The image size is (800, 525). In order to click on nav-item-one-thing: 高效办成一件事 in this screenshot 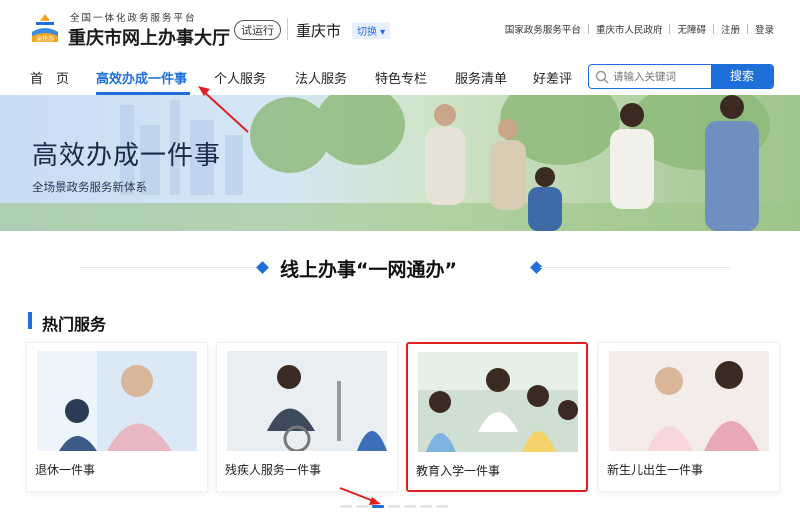, I will do `click(141, 77)`.